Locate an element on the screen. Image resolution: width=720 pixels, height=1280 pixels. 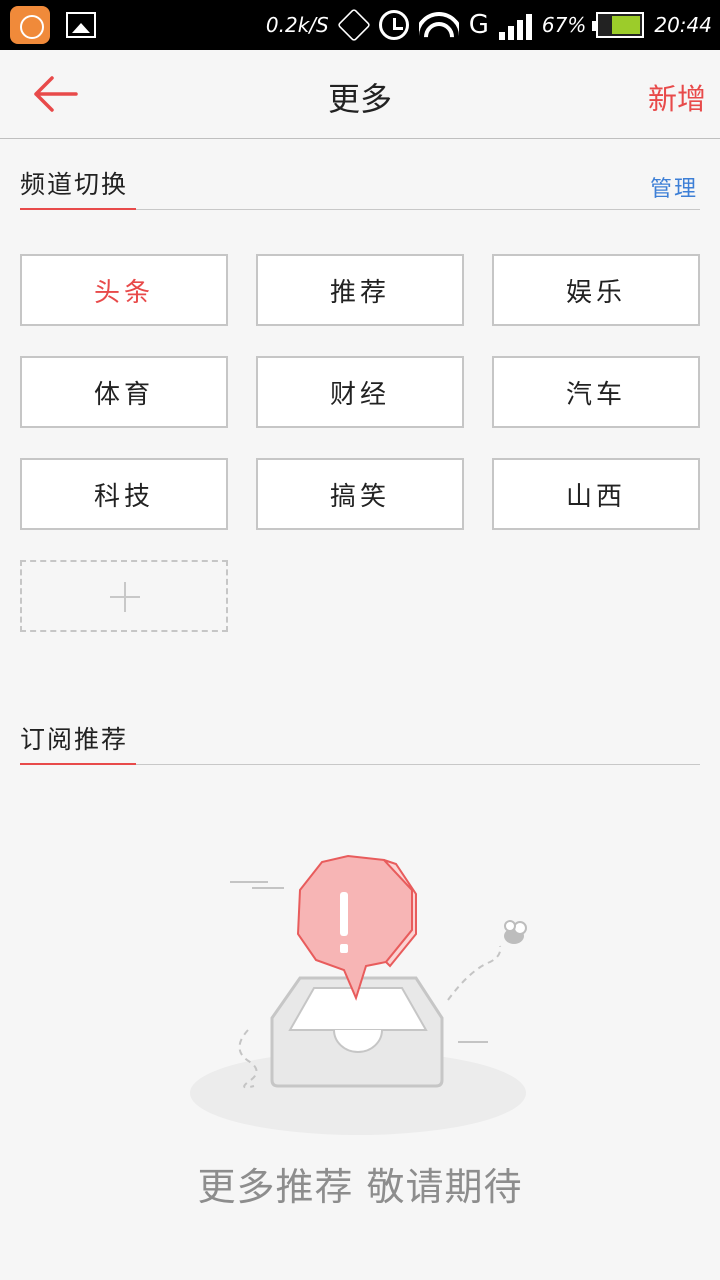
top-bar: 更多 新增 is located at coordinates (360, 94).